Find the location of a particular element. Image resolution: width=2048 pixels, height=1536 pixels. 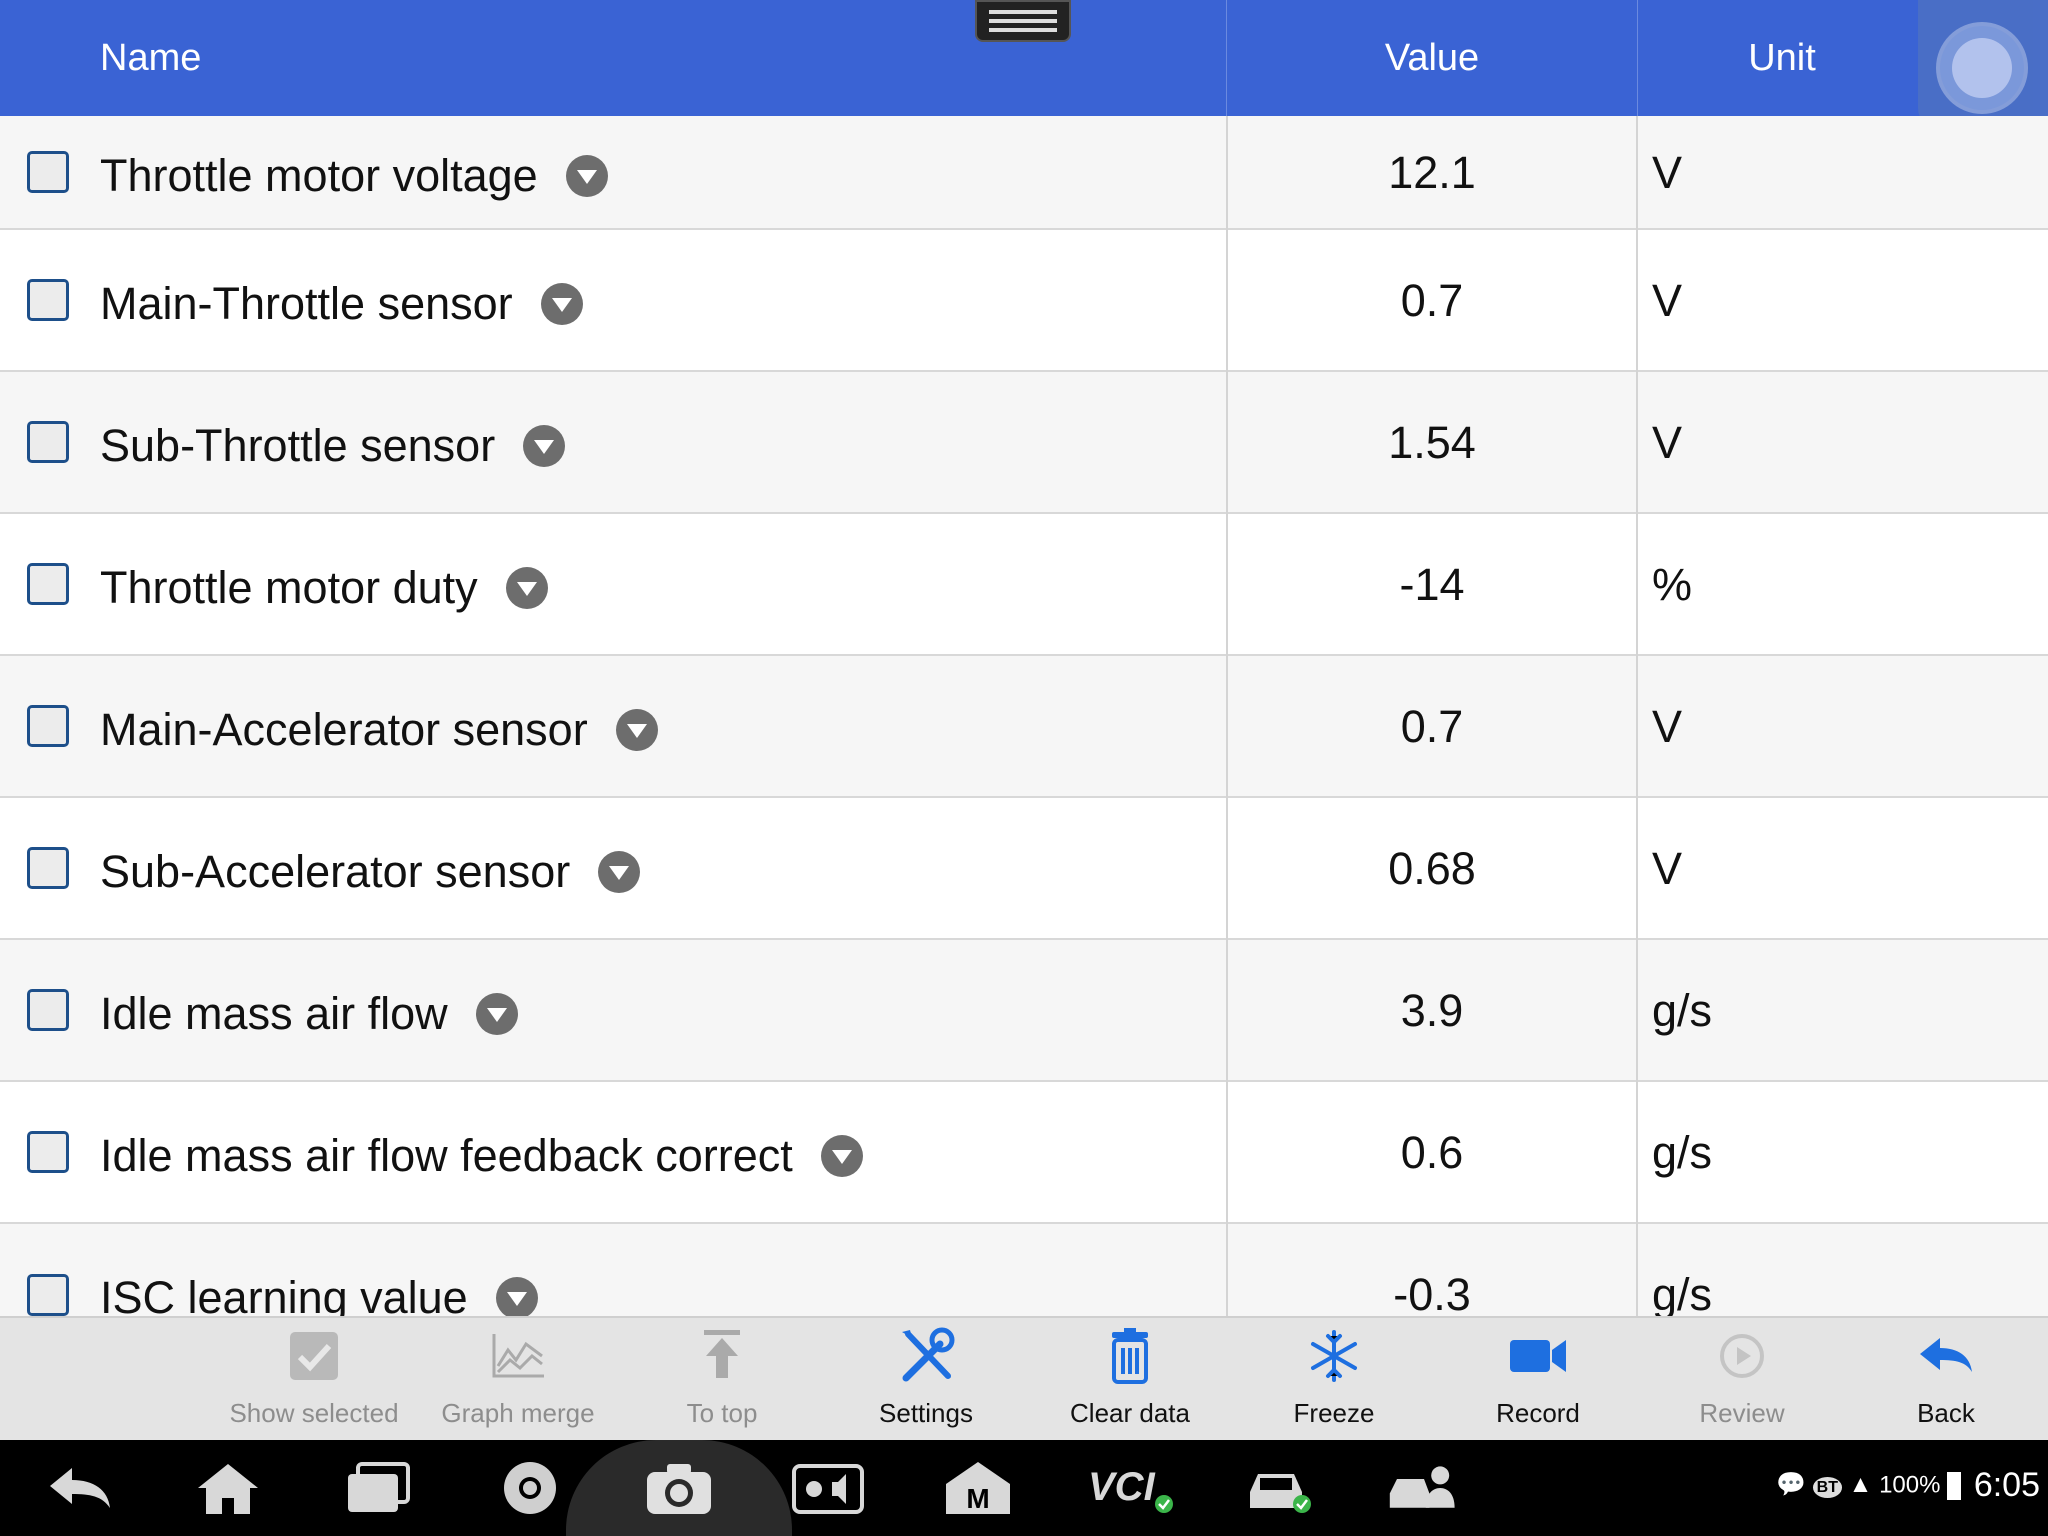

chrome-icon is located at coordinates (530, 1488).